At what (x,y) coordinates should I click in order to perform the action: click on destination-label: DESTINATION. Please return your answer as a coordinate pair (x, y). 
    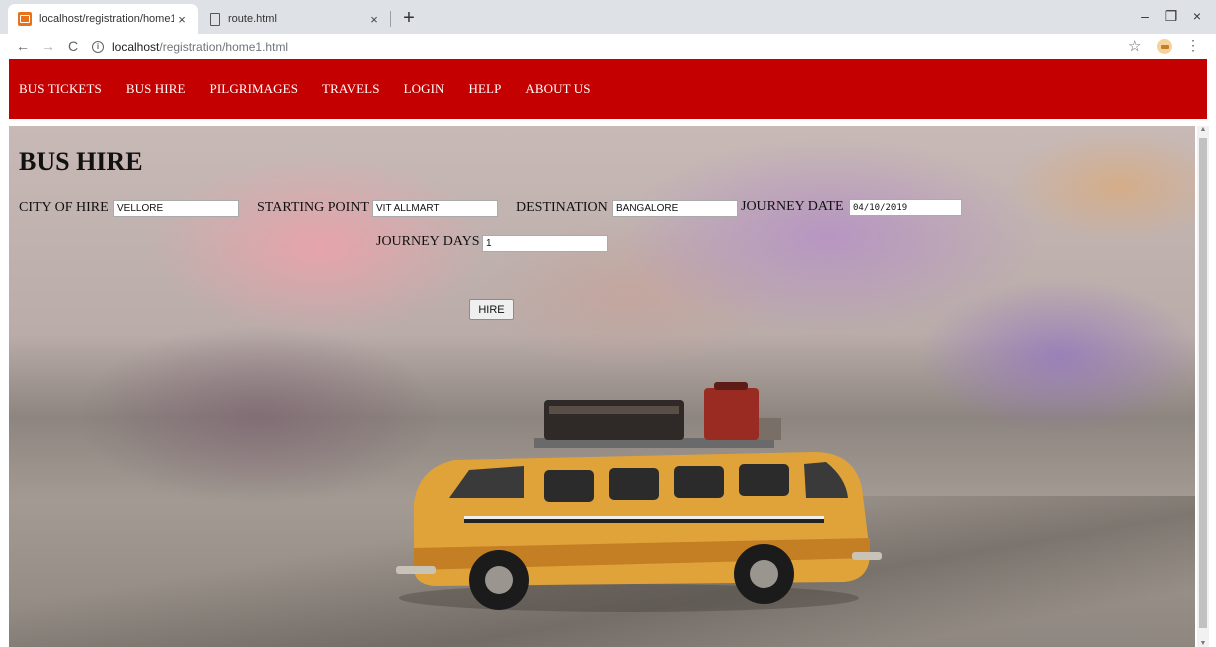
    Looking at the image, I should click on (562, 207).